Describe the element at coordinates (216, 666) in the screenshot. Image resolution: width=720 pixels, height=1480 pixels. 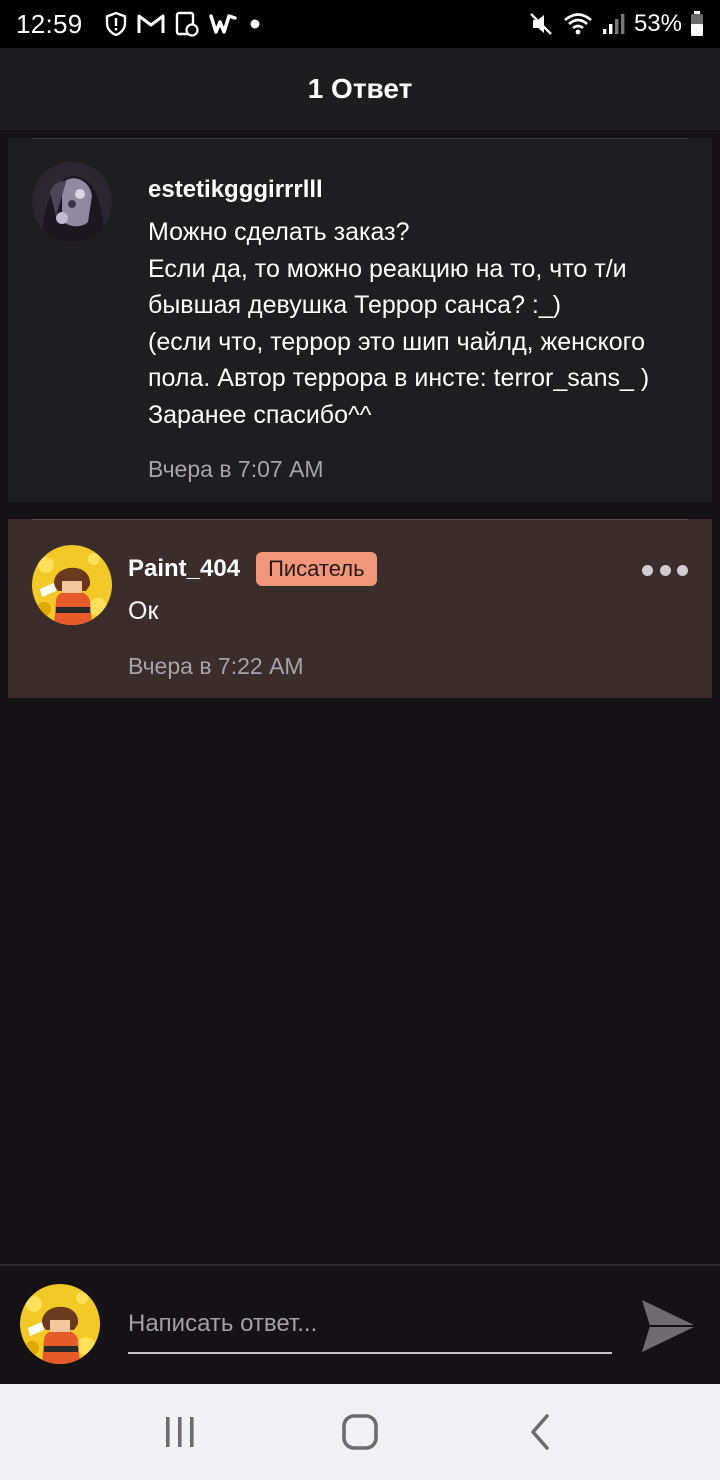
I see `reply-timestamp: Вчера в 7:22 AM` at that location.